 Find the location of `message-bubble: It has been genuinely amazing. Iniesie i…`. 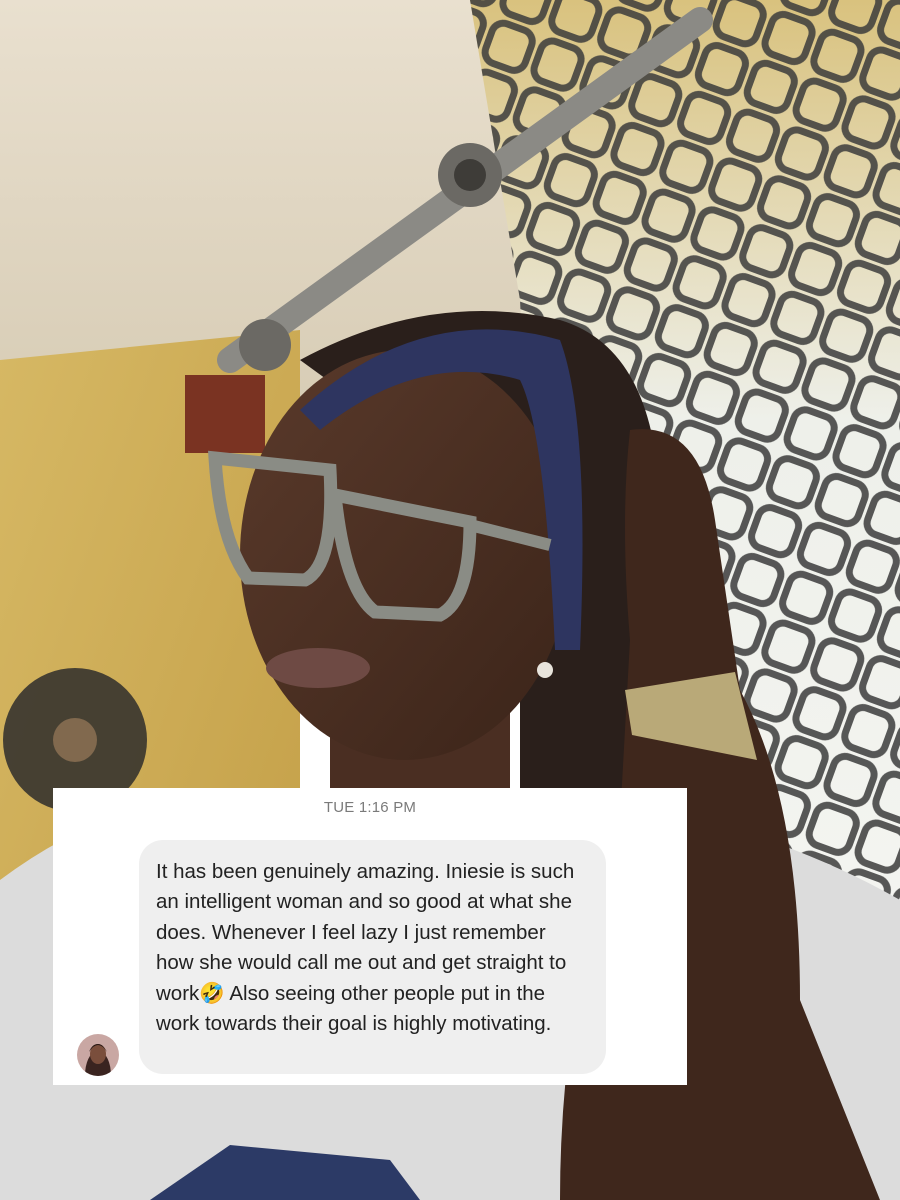

message-bubble: It has been genuinely amazing. Iniesie i… is located at coordinates (372, 957).